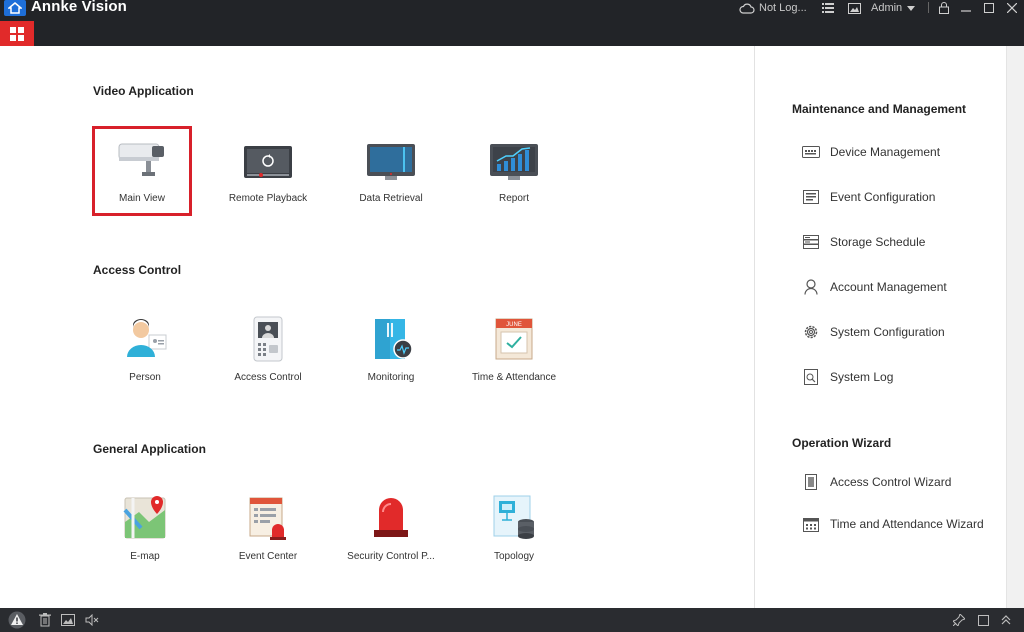 The height and width of the screenshot is (632, 1024). Describe the element at coordinates (143, 91) in the screenshot. I see `section-title-video: Video Application` at that location.